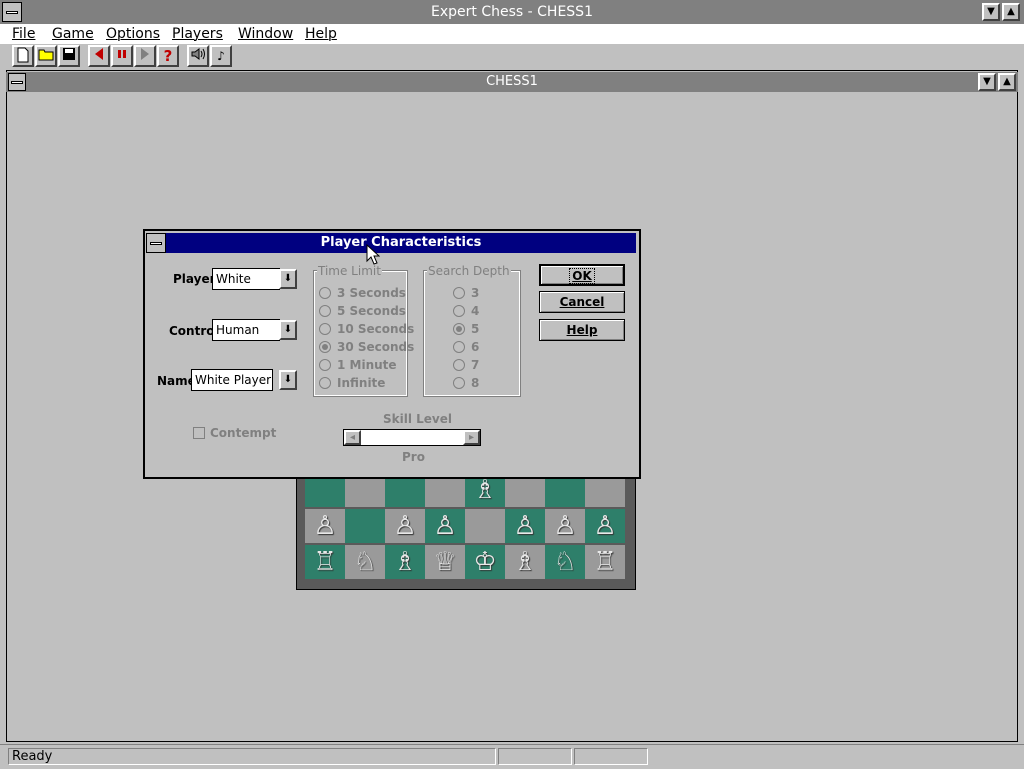 The image size is (1024, 769). Describe the element at coordinates (246, 279) in the screenshot. I see `player-select: White` at that location.